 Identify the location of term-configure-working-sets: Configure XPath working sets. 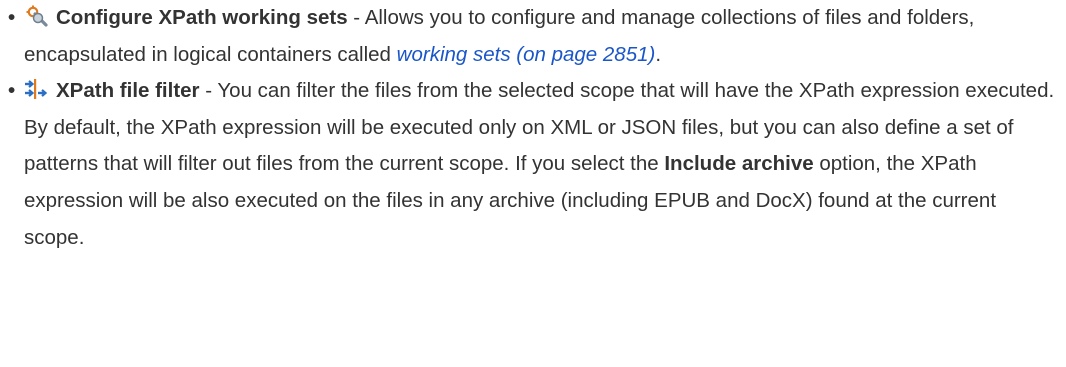
(202, 17).